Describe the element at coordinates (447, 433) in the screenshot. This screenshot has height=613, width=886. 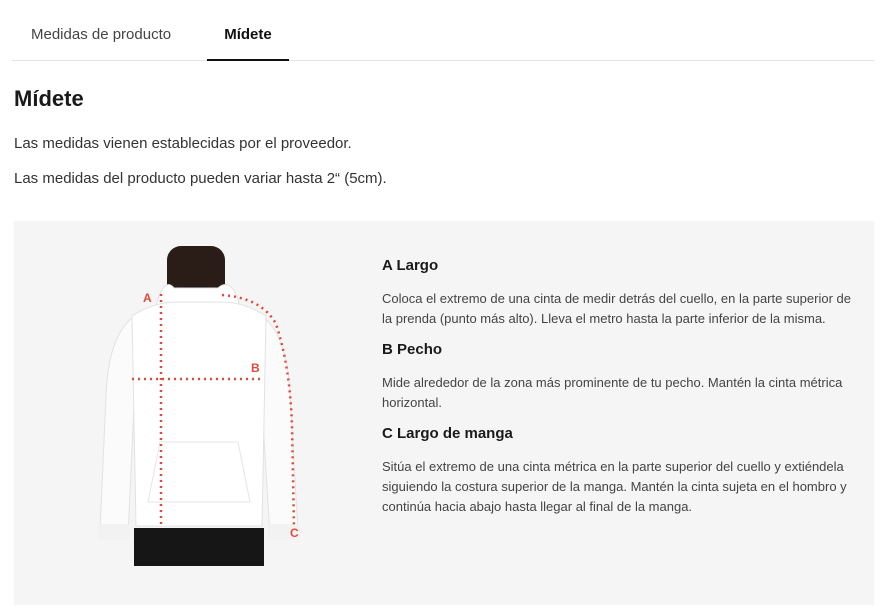
I see `measure-title: C Largo de manga` at that location.